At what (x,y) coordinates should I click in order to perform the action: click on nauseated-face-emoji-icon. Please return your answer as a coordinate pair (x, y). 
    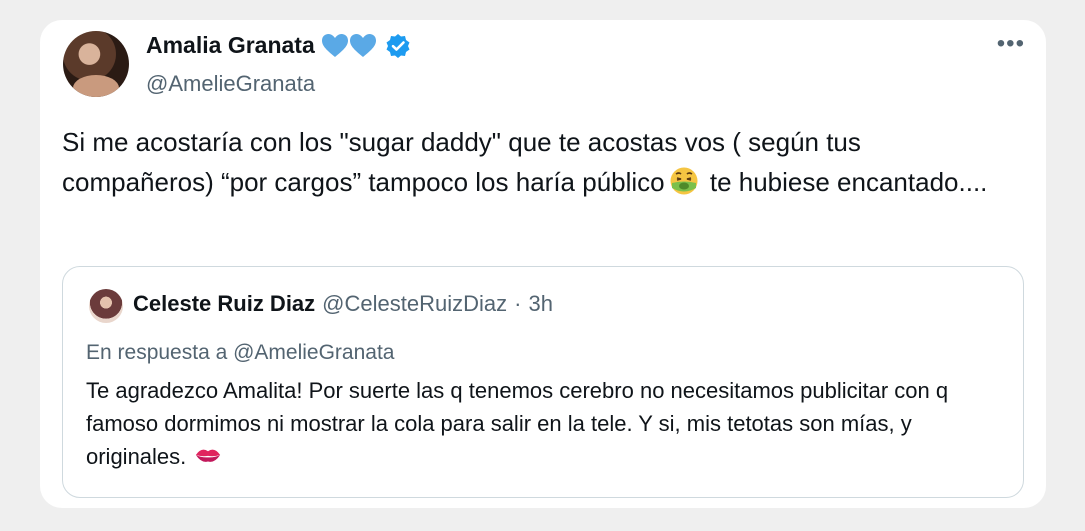
    Looking at the image, I should click on (684, 181).